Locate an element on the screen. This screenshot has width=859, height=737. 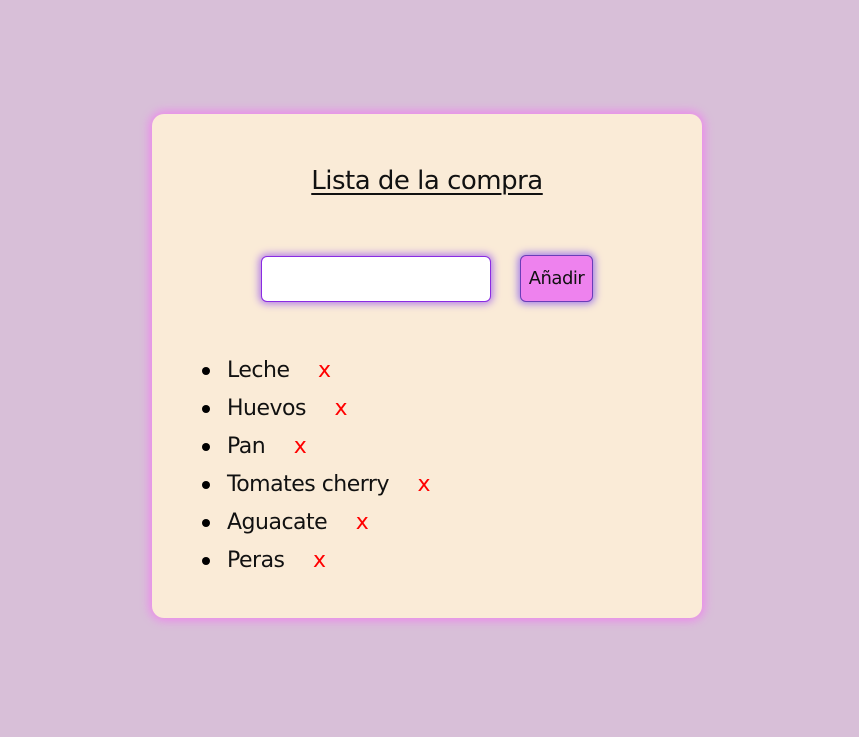
item-label: Tomates cherry is located at coordinates (308, 484).